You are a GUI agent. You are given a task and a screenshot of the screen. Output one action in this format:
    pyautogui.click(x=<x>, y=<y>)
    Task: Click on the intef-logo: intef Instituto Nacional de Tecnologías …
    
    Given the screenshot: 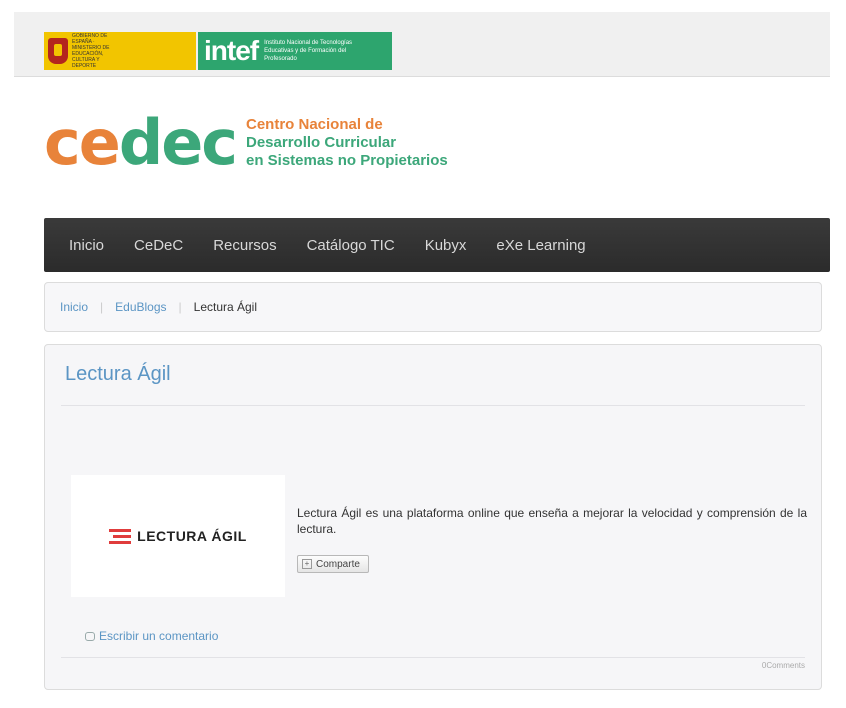 What is the action you would take?
    pyautogui.click(x=295, y=51)
    